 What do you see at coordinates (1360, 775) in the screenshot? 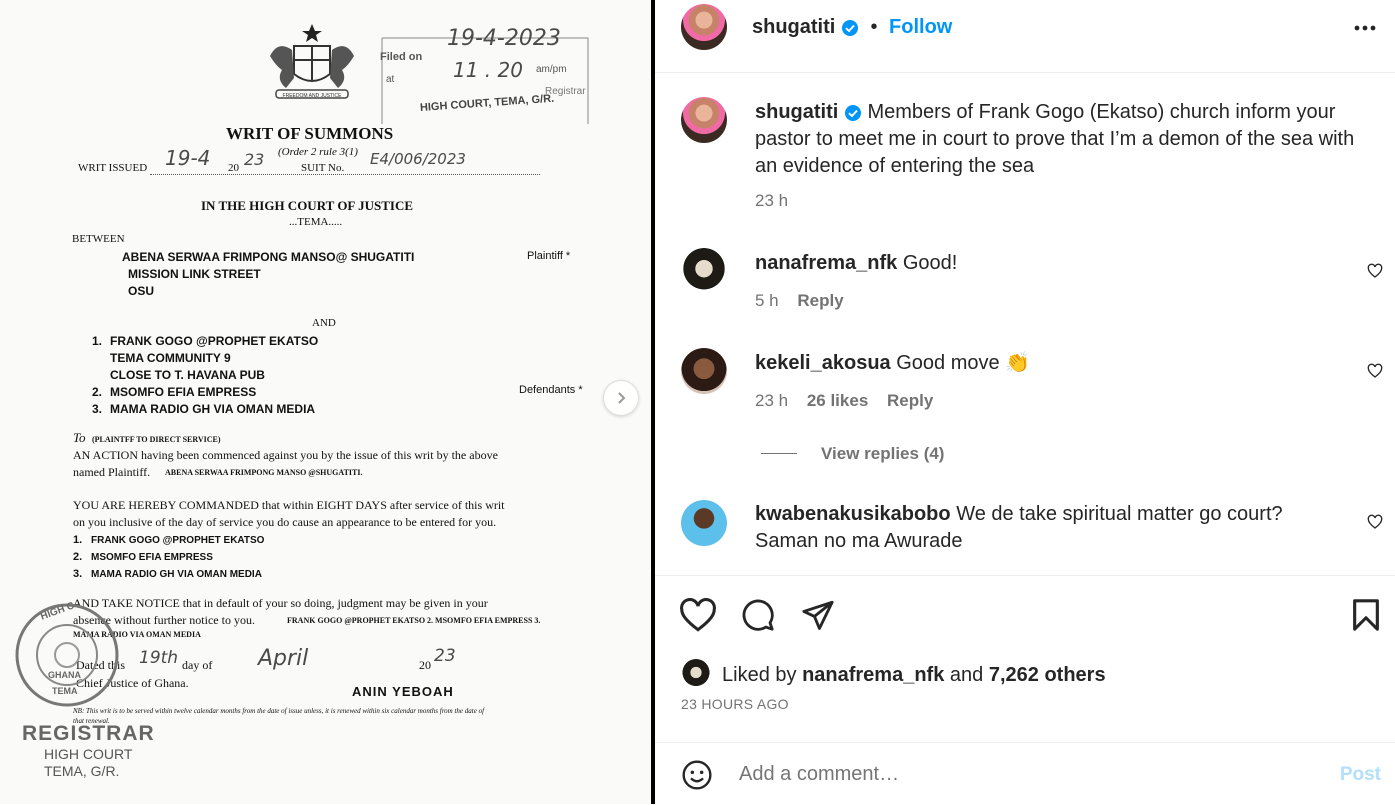
I see `post-comment-button: Post` at bounding box center [1360, 775].